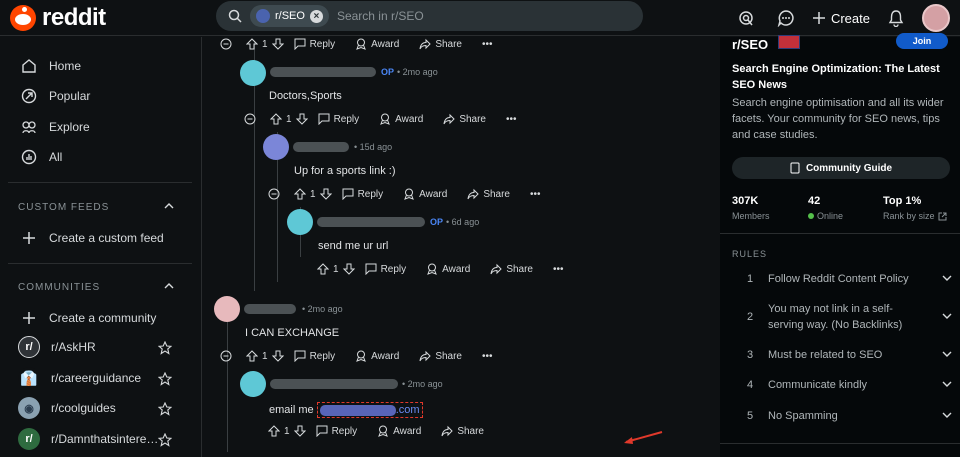 This screenshot has width=960, height=457. Describe the element at coordinates (289, 16) in the screenshot. I see `search-scope-chip: r/SEO ×` at that location.